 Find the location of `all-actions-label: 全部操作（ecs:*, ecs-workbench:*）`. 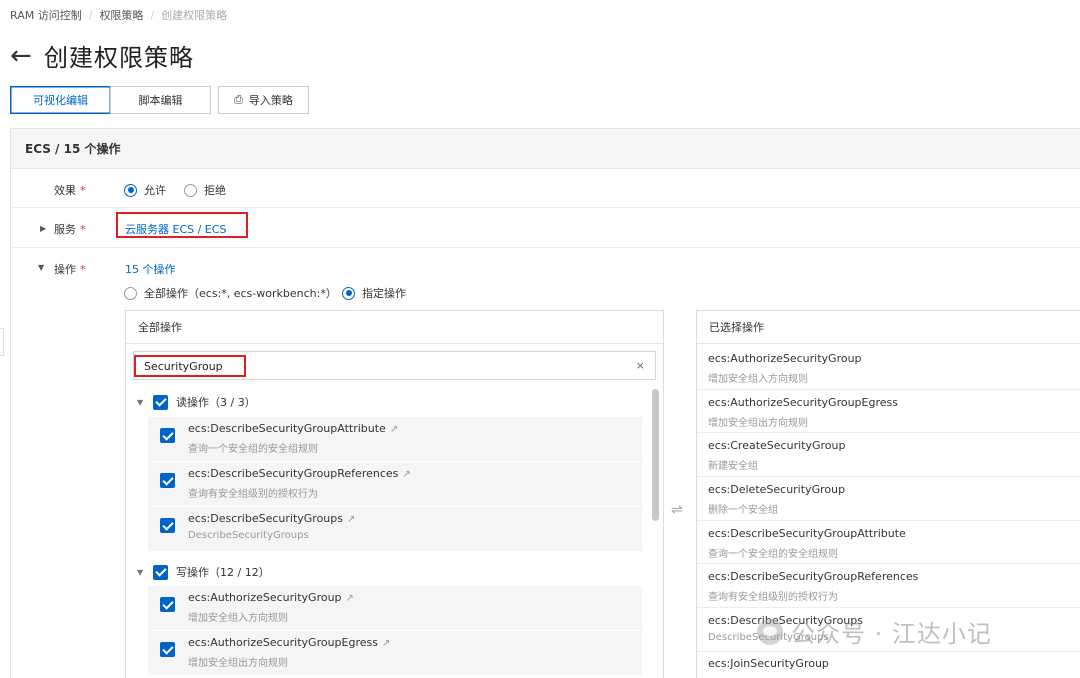

all-actions-label: 全部操作（ecs:*, ecs-workbench:*） is located at coordinates (240, 293).